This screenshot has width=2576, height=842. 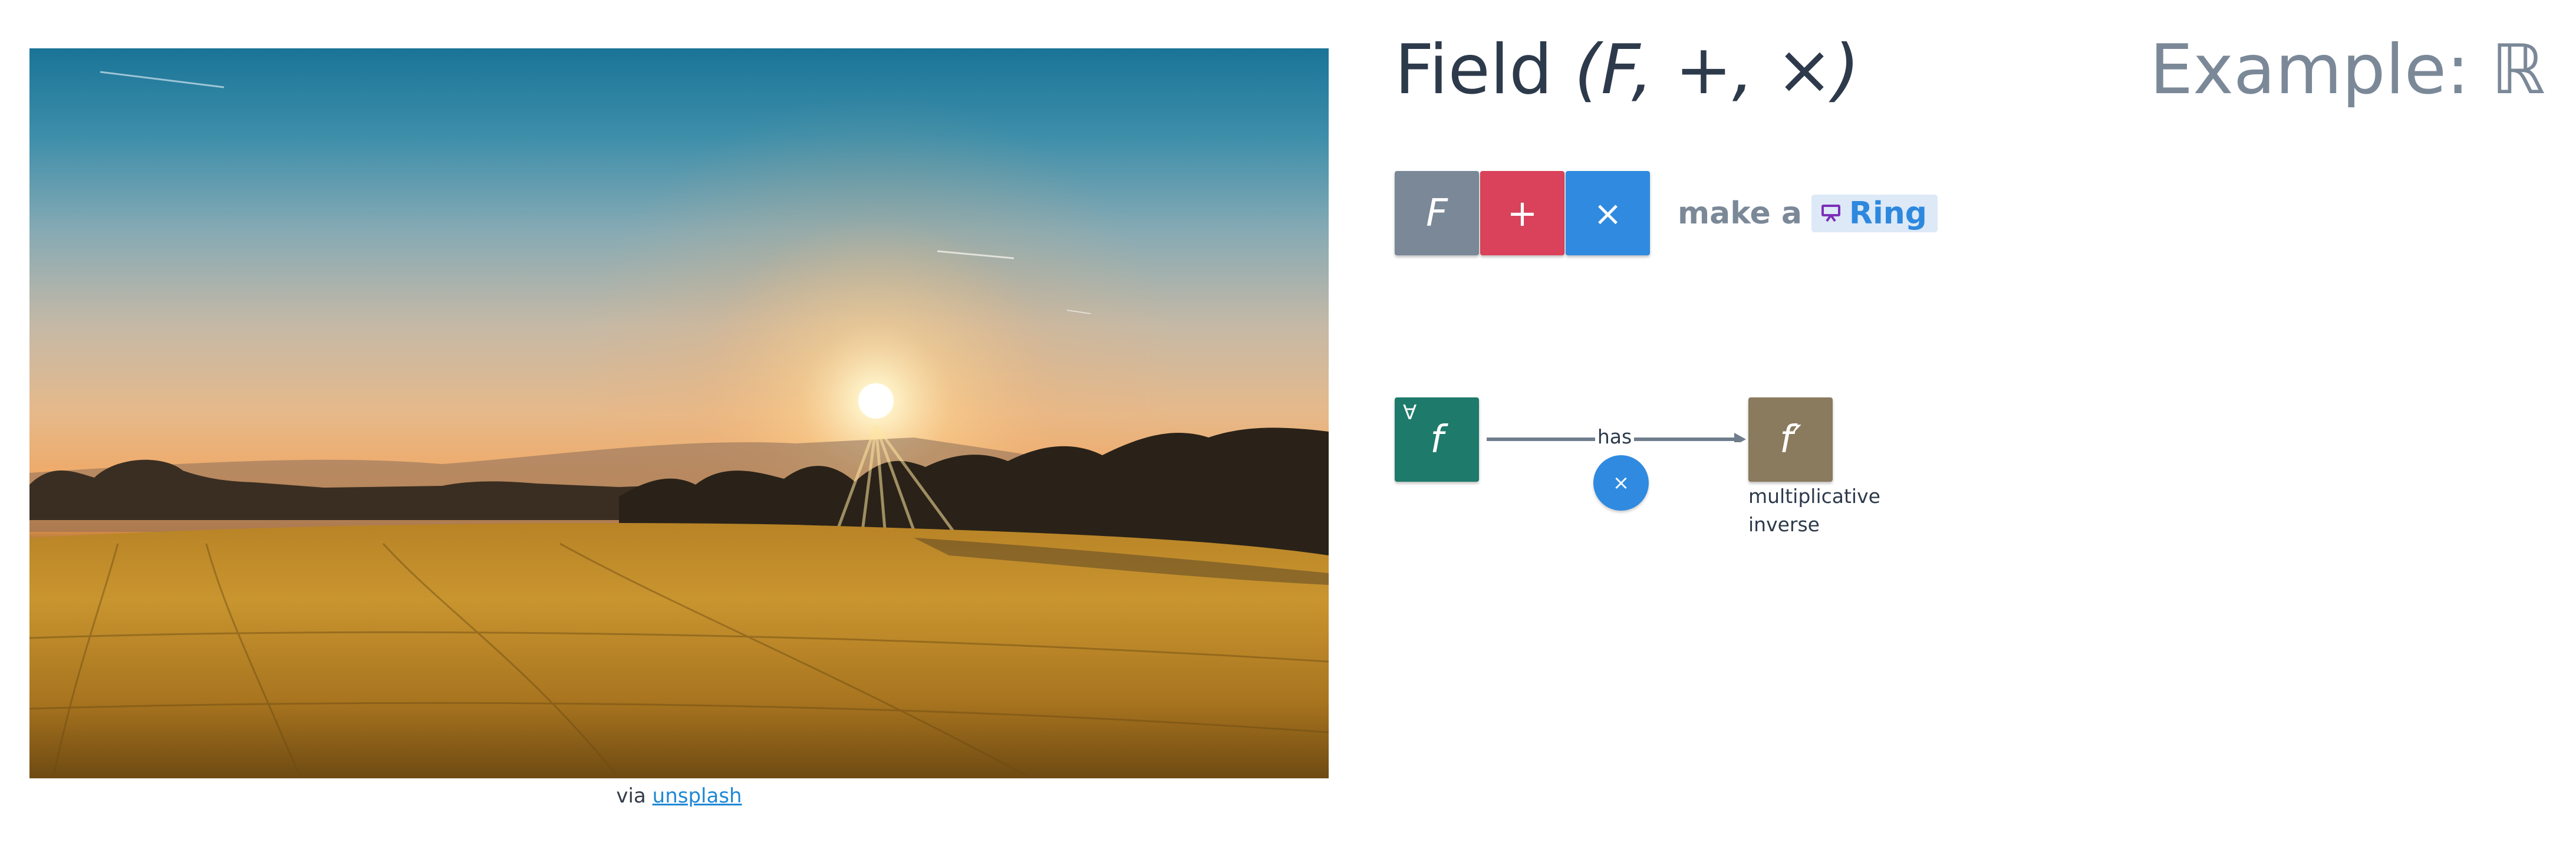 I want to click on page-title: Field (F, +, ×), so click(x=1627, y=70).